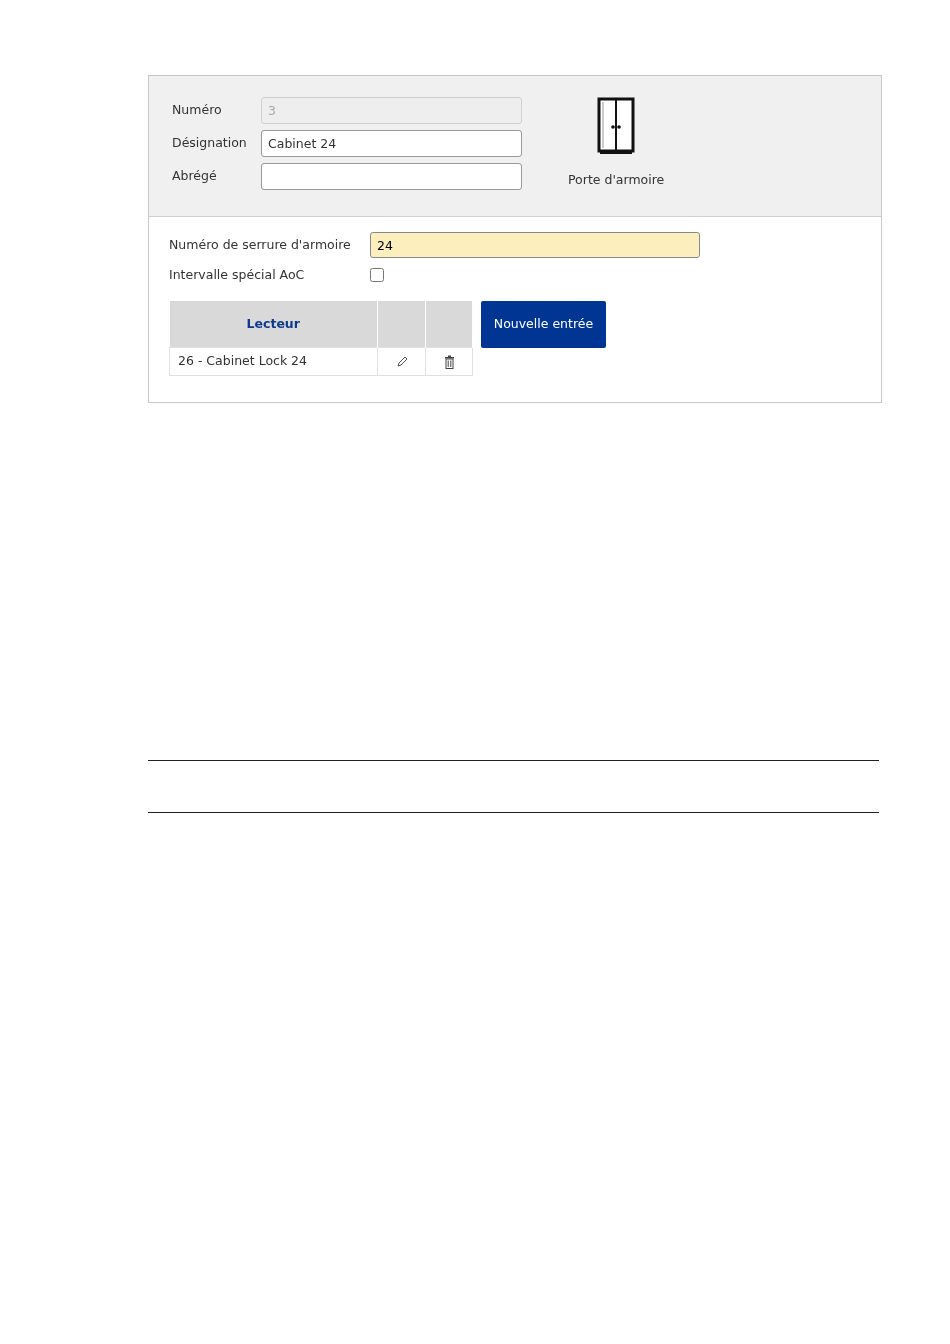 This screenshot has width=950, height=1344. What do you see at coordinates (273, 361) in the screenshot?
I see `table-cell: 26 - Cabinet Lock 24` at bounding box center [273, 361].